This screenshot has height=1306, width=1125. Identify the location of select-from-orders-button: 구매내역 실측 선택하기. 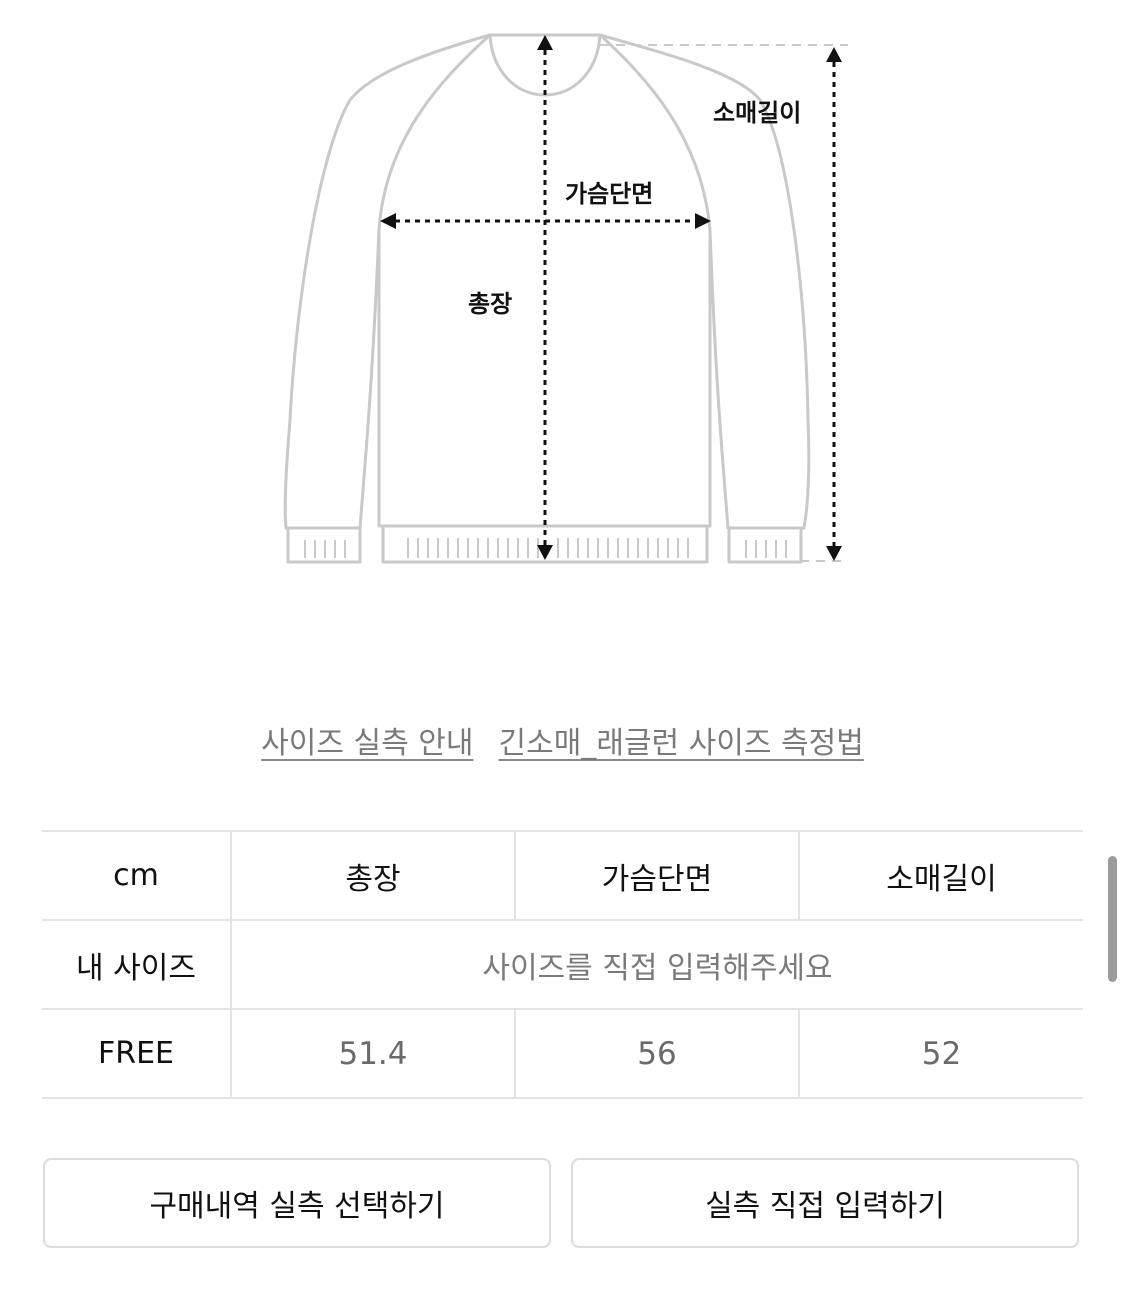
(297, 1203).